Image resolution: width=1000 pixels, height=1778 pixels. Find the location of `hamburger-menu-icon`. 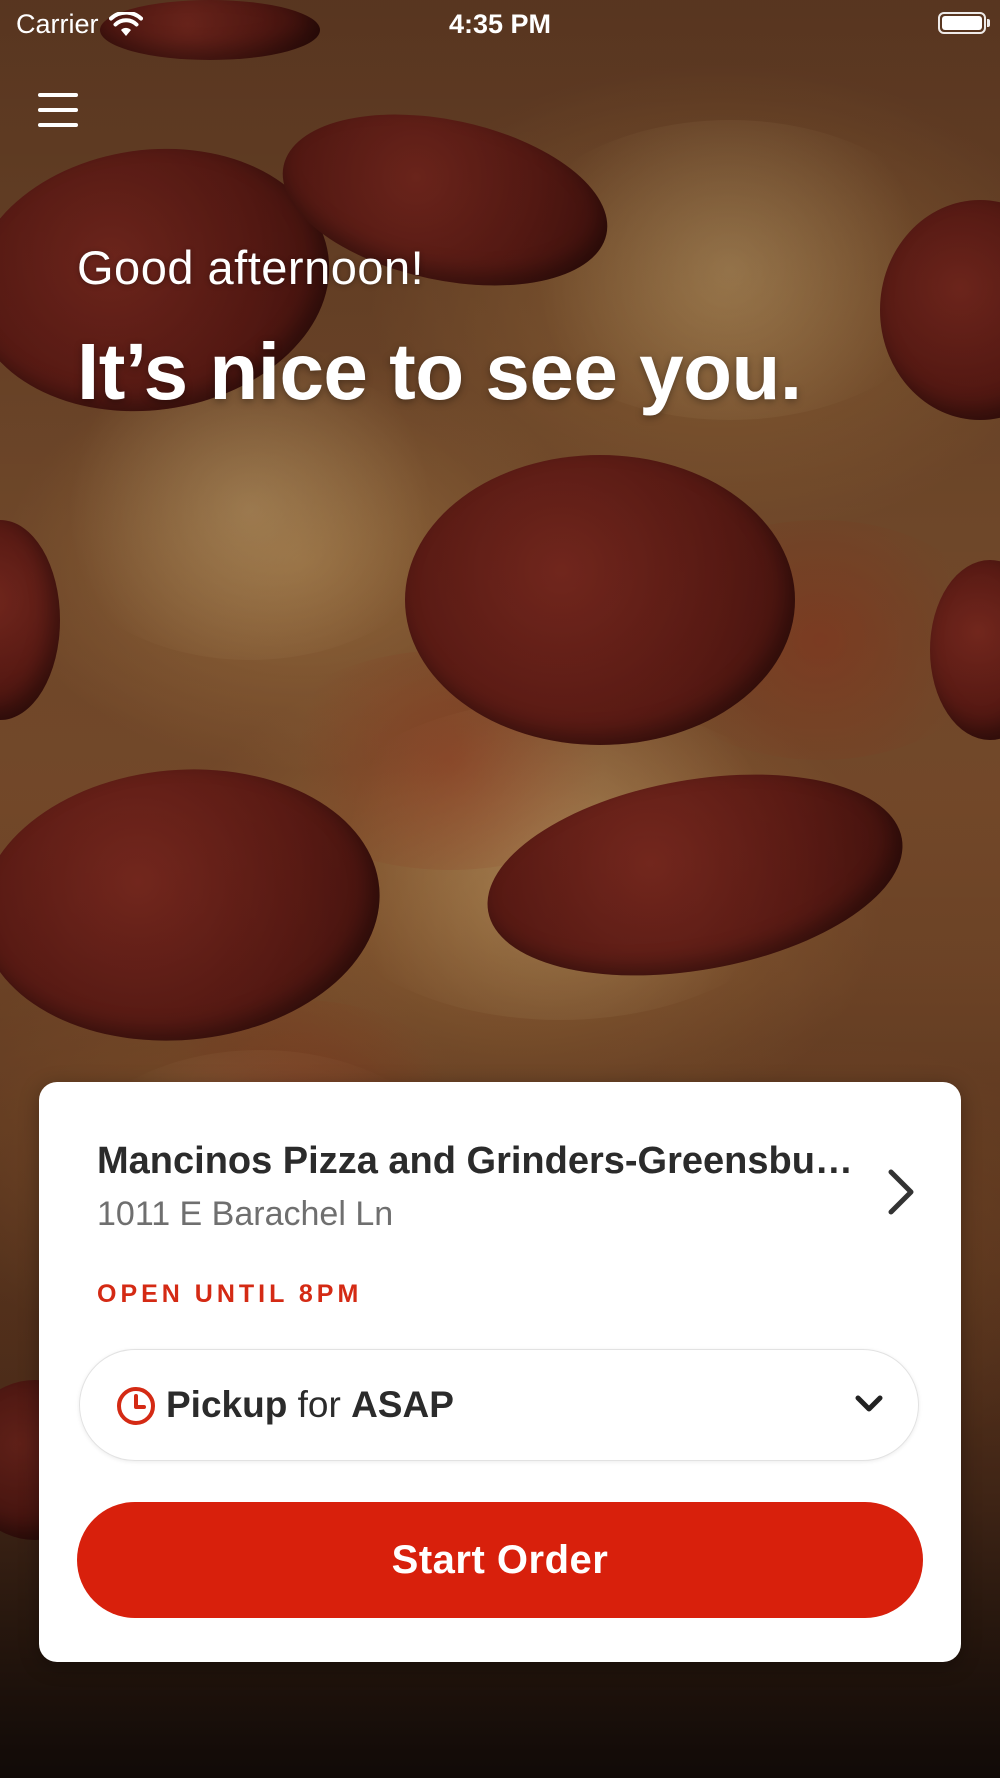

hamburger-menu-icon is located at coordinates (58, 112).